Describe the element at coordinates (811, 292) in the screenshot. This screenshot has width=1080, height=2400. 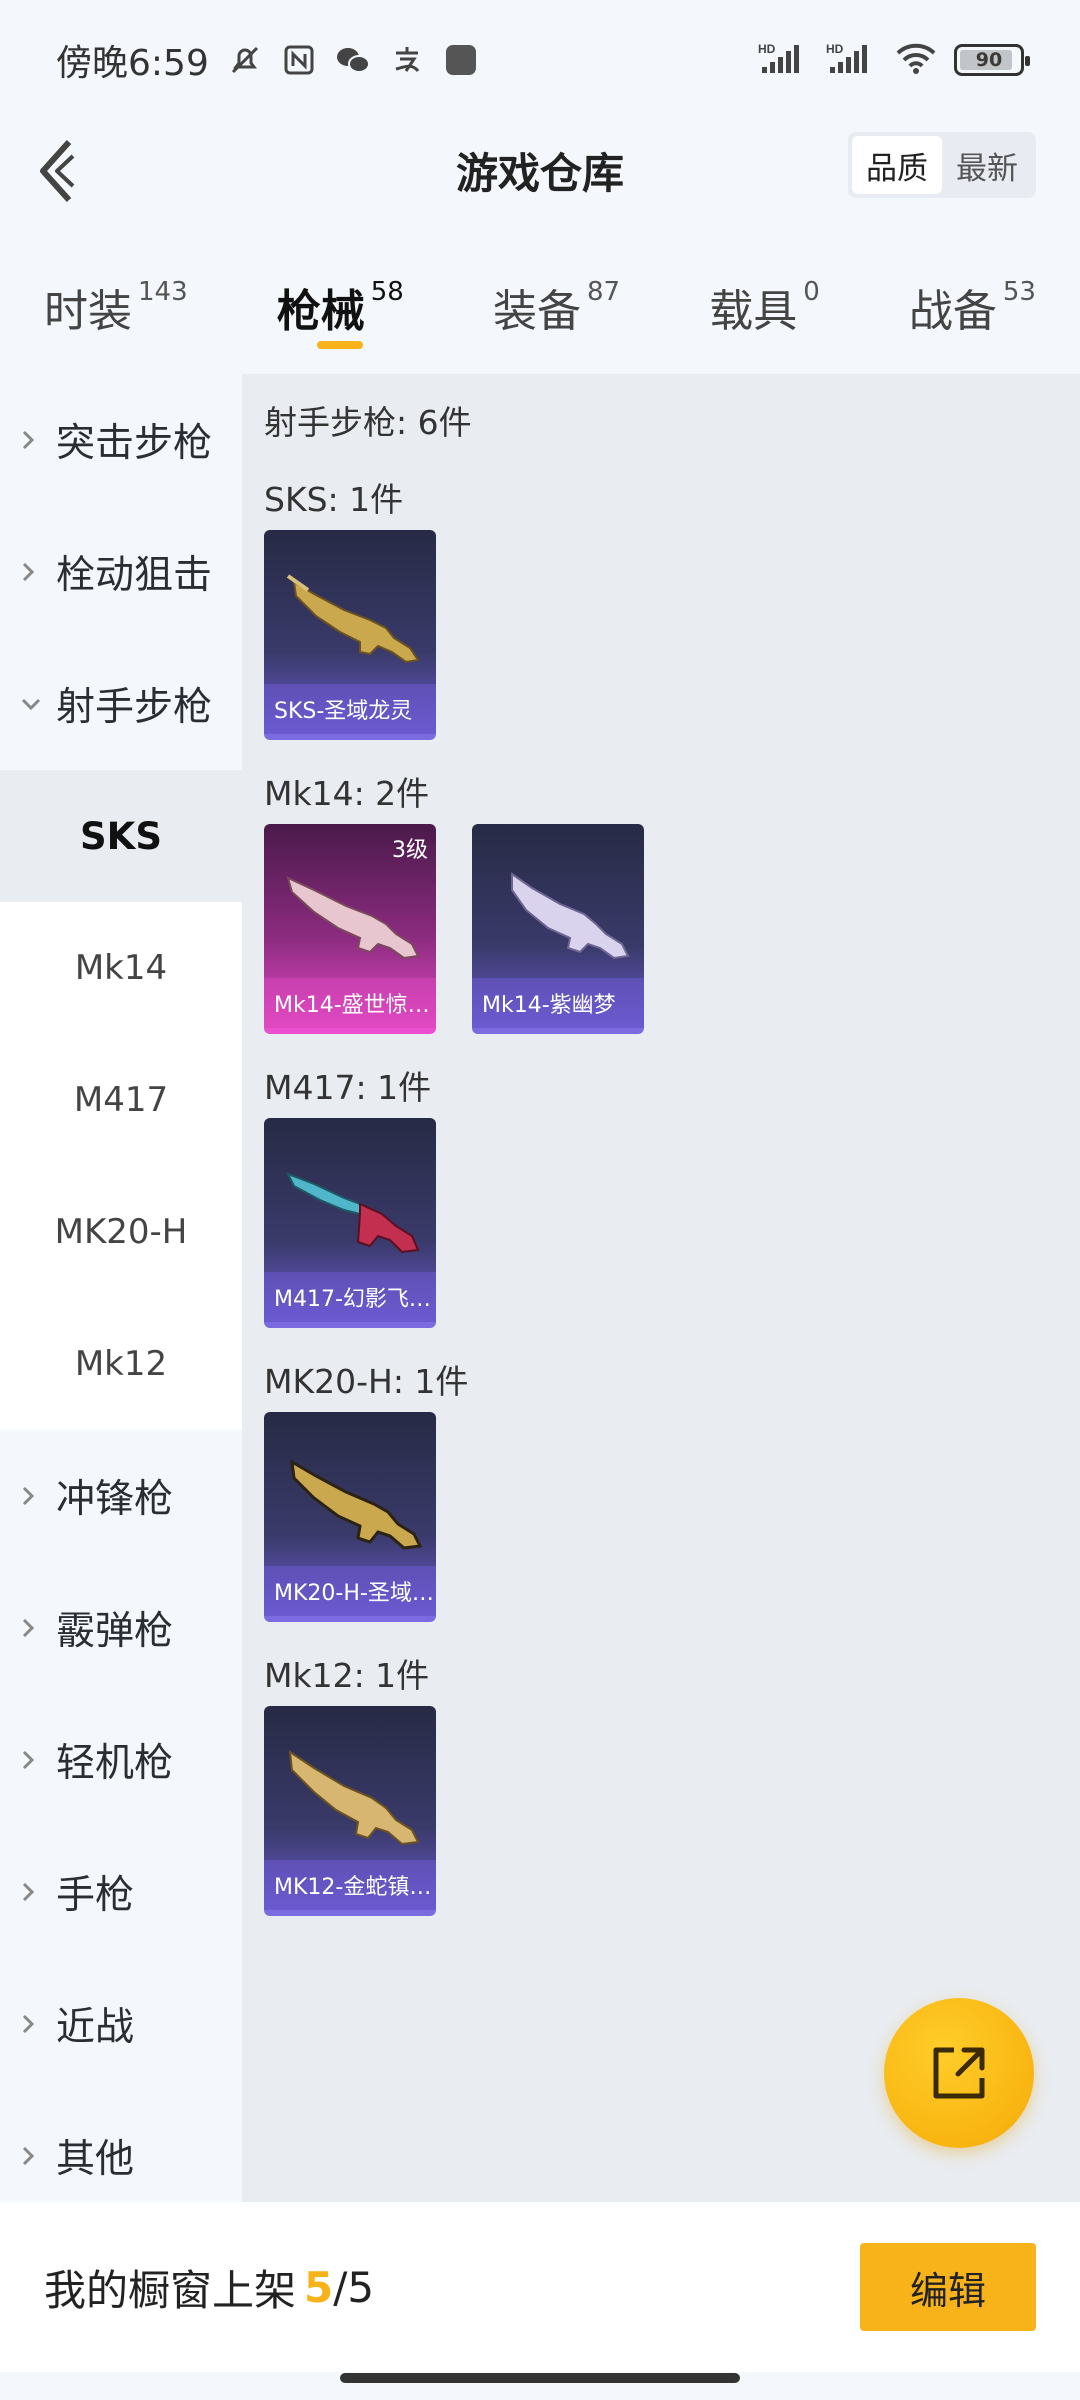
I see `tab-count: 0` at that location.